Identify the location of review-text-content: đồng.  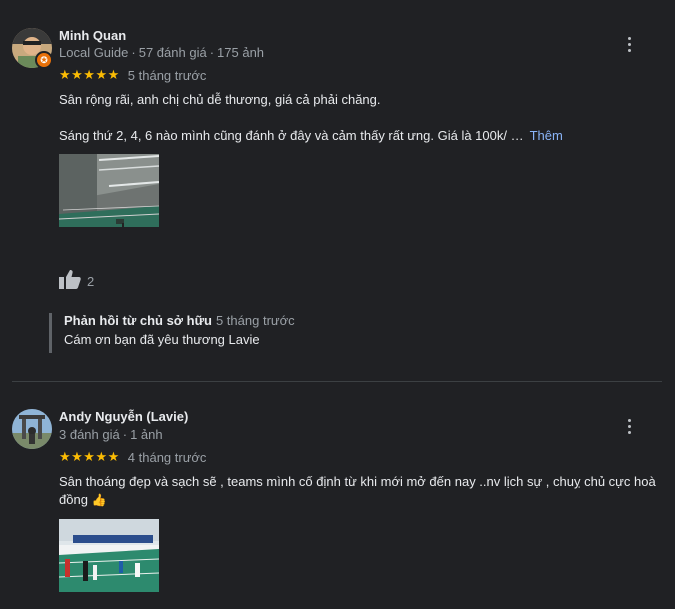
(73, 499).